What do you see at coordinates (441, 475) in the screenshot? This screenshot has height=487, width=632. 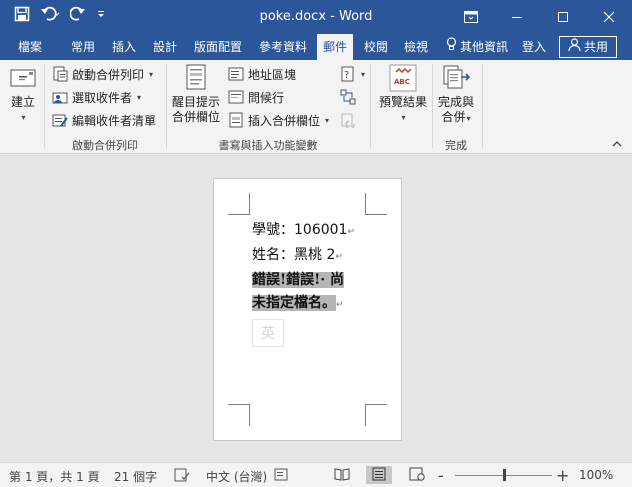 I see `zoom-out-button: -` at bounding box center [441, 475].